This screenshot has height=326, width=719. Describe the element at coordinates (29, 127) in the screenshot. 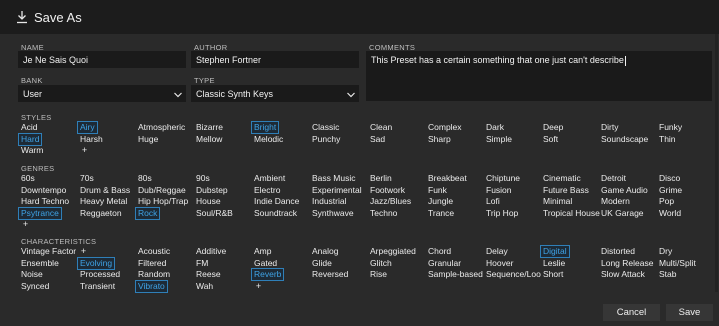

I see `style-tag-acid: Acid` at that location.